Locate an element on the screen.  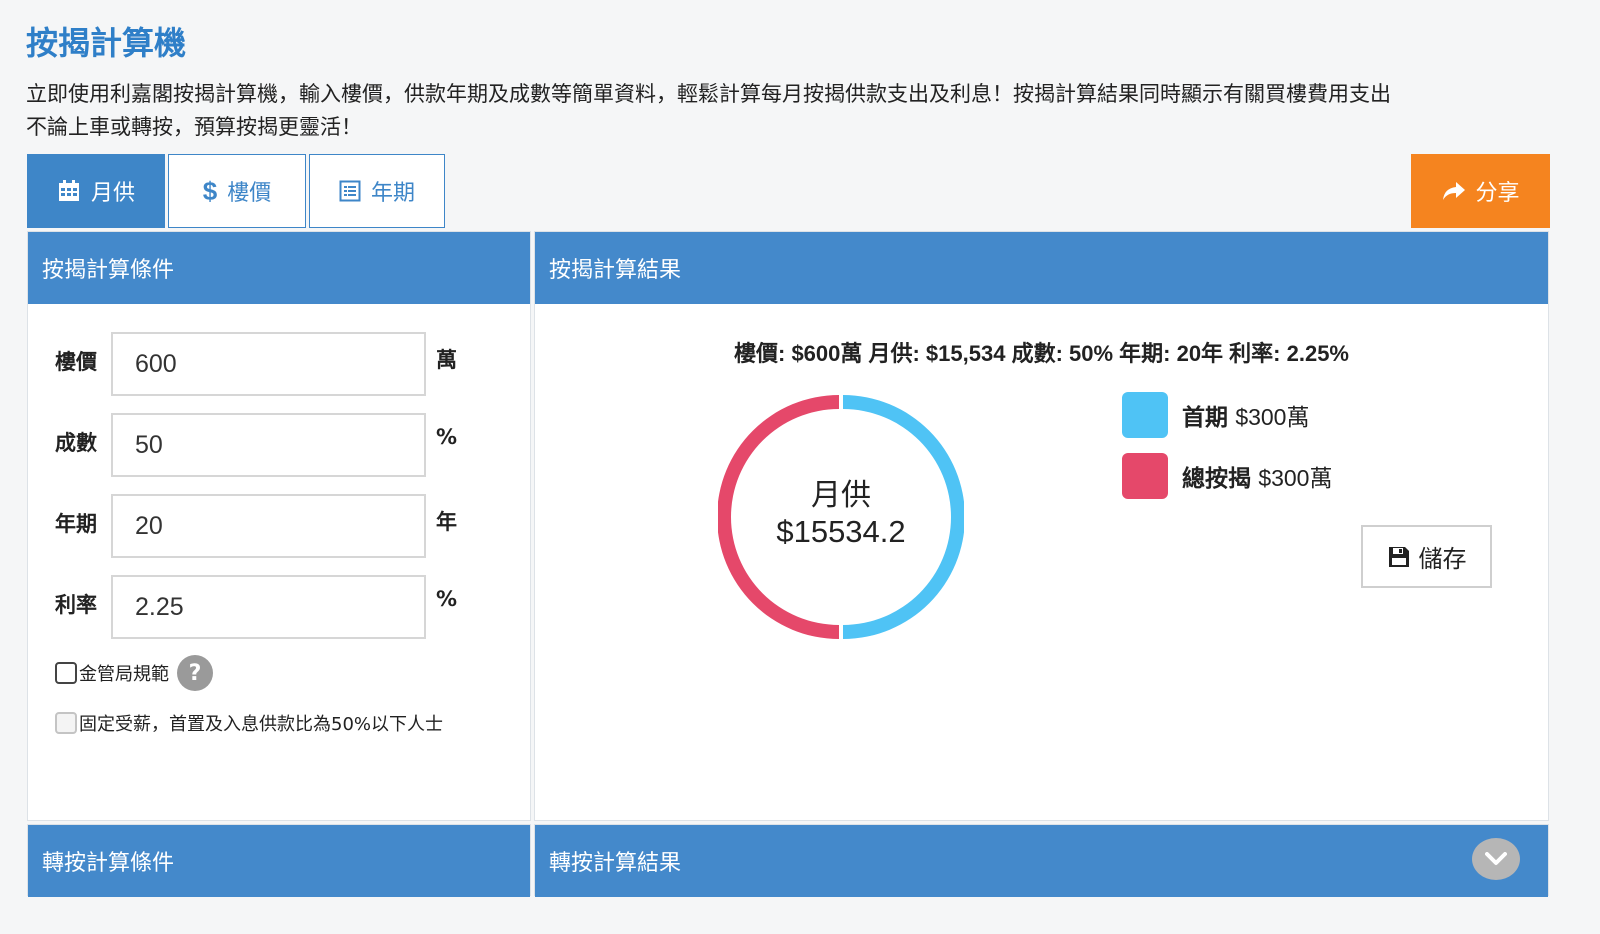
fixed-income-label: 固定受薪，首置及入息供款比為50%以下人士 is located at coordinates (261, 724).